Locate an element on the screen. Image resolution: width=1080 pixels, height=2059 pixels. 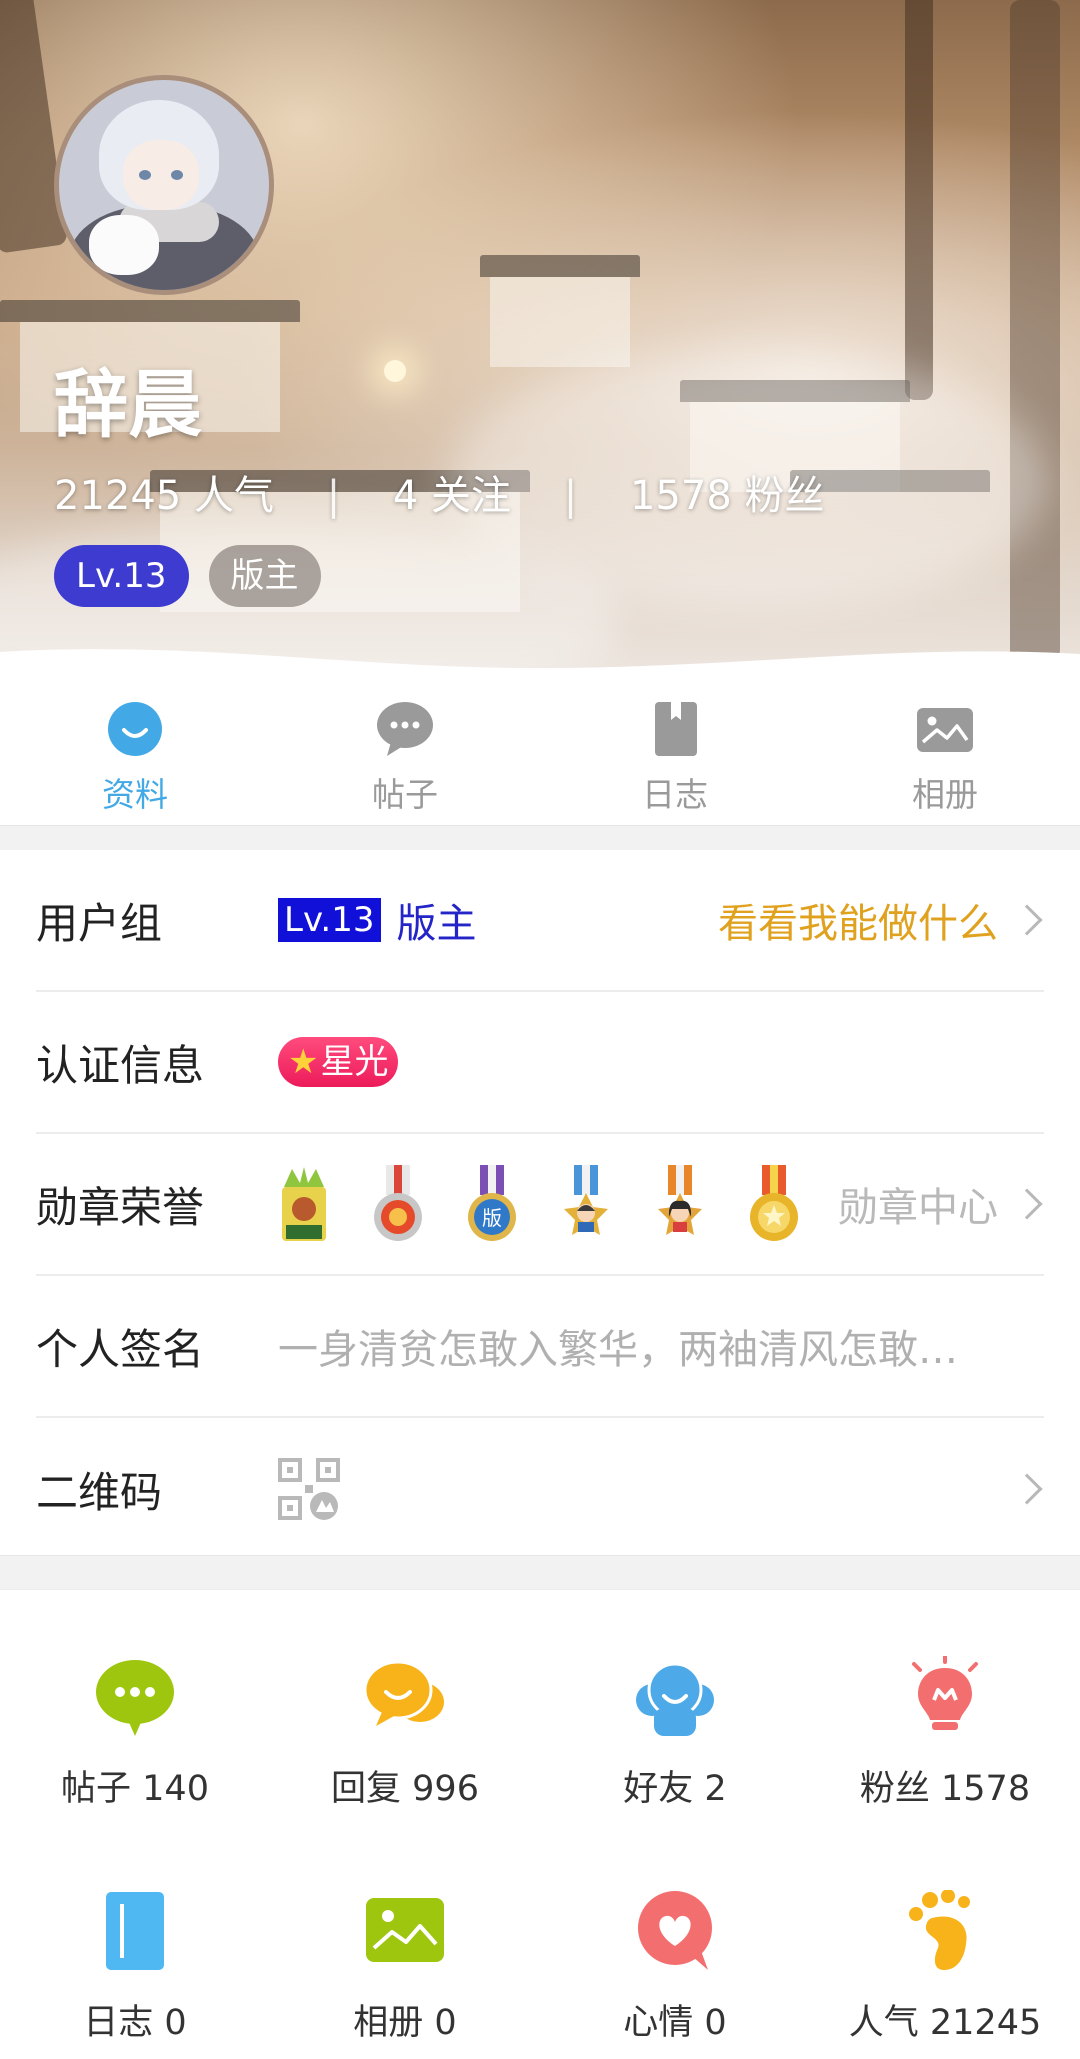
grid-label: 好友 2 is located at coordinates (675, 1789).